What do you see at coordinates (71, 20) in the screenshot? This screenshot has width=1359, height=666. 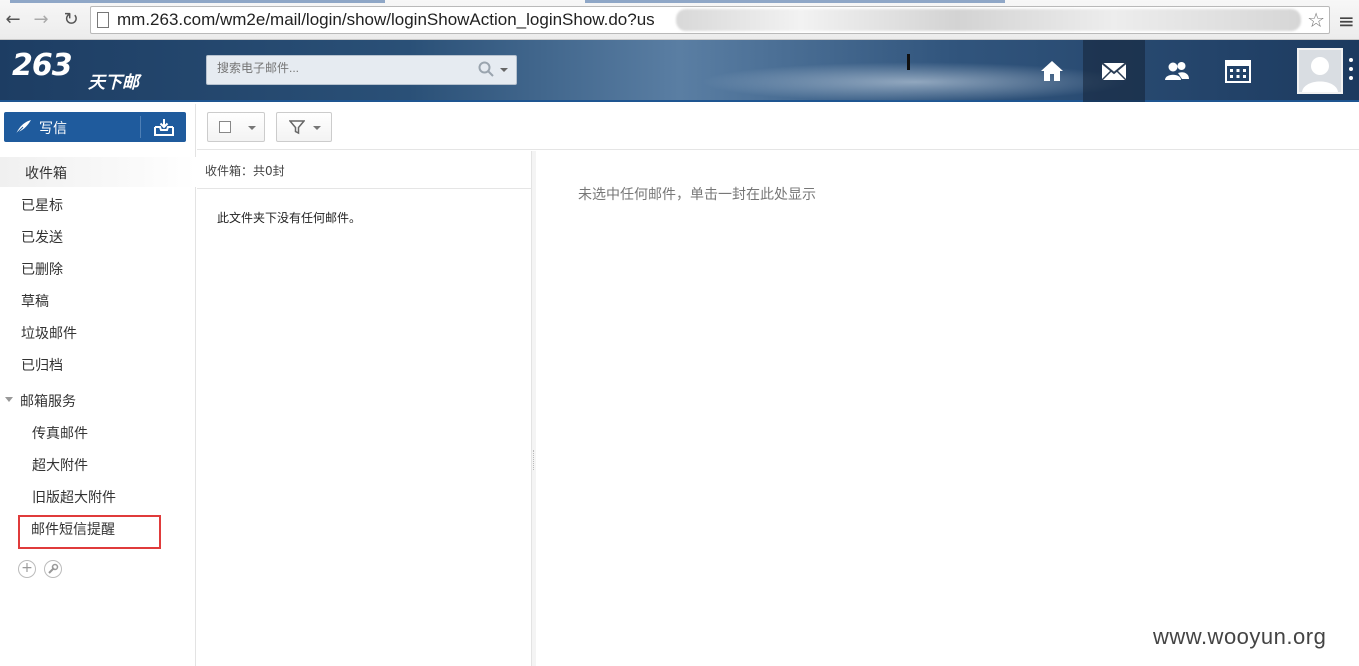 I see `reload-icon: ↻` at bounding box center [71, 20].